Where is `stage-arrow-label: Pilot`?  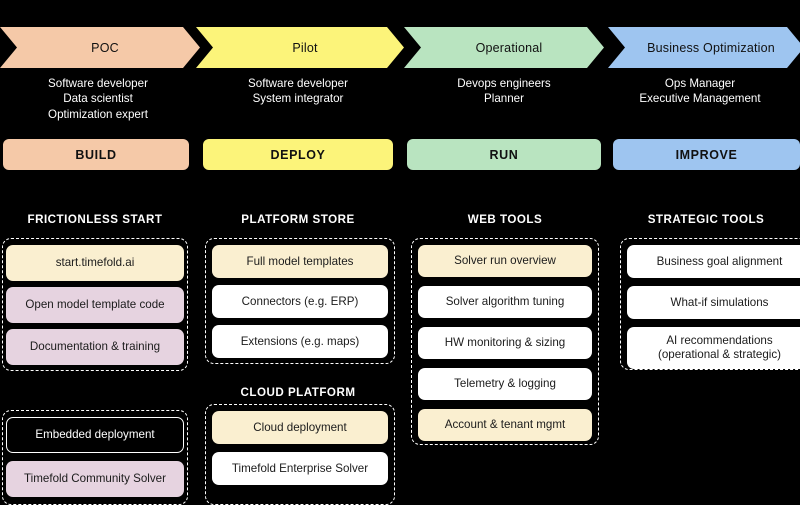
stage-arrow-label: Pilot is located at coordinates (305, 47).